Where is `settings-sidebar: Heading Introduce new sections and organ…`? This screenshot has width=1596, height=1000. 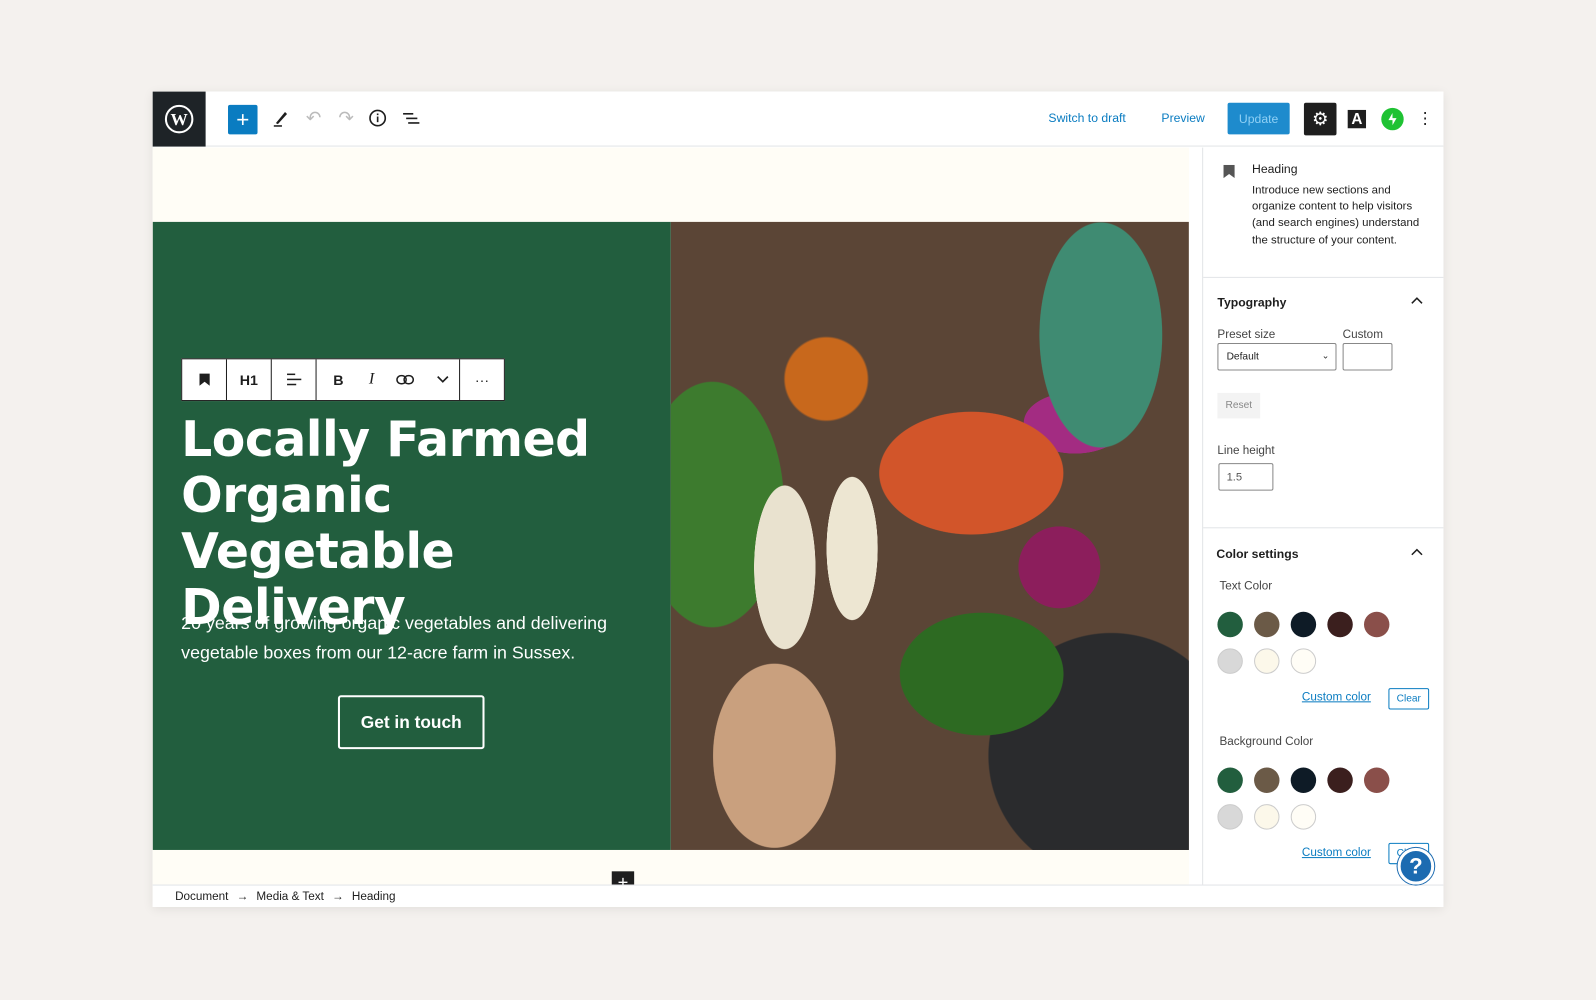
settings-sidebar: Heading Introduce new sections and organ… is located at coordinates (1323, 516).